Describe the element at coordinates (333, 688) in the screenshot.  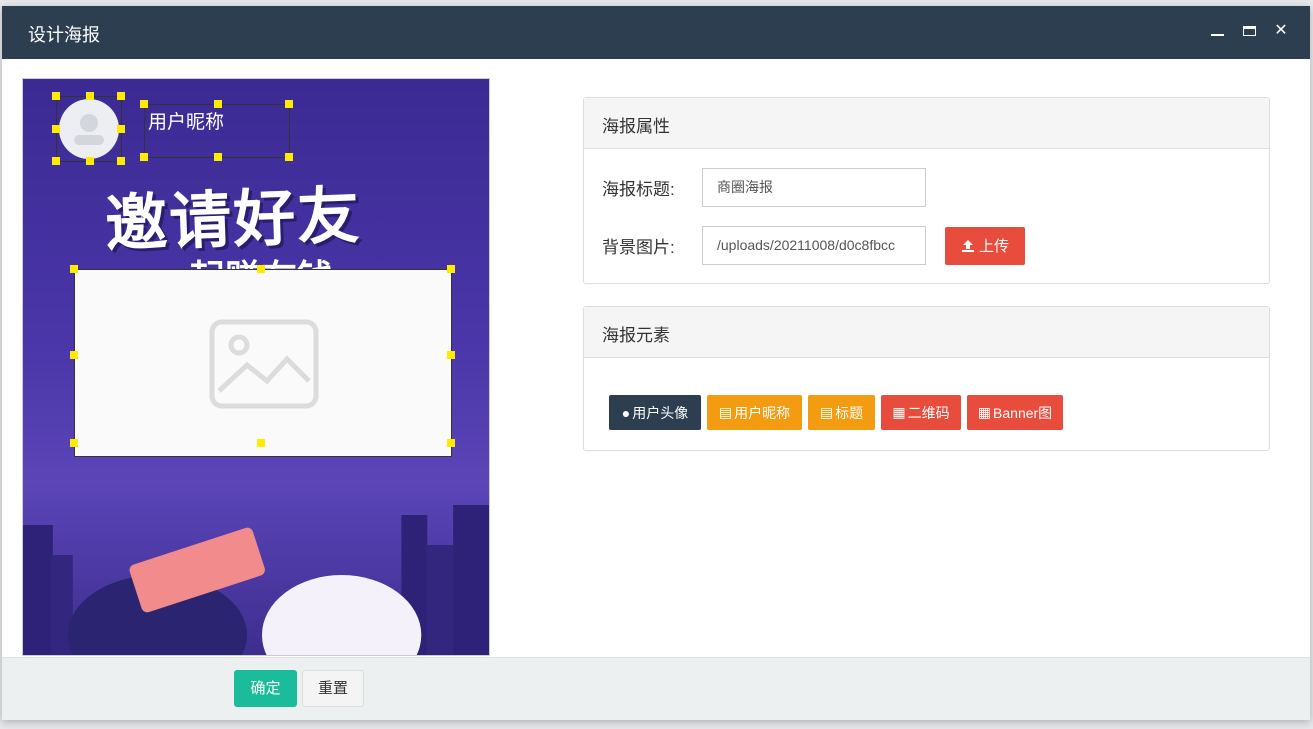
I see `reset-button: 重置` at that location.